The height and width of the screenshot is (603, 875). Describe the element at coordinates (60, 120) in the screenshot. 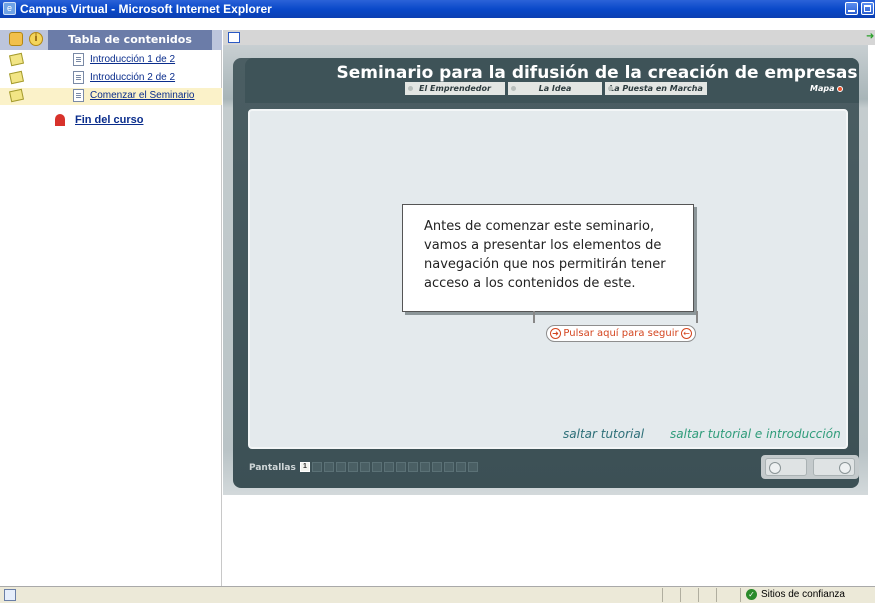

I see `ribbon-icon` at that location.